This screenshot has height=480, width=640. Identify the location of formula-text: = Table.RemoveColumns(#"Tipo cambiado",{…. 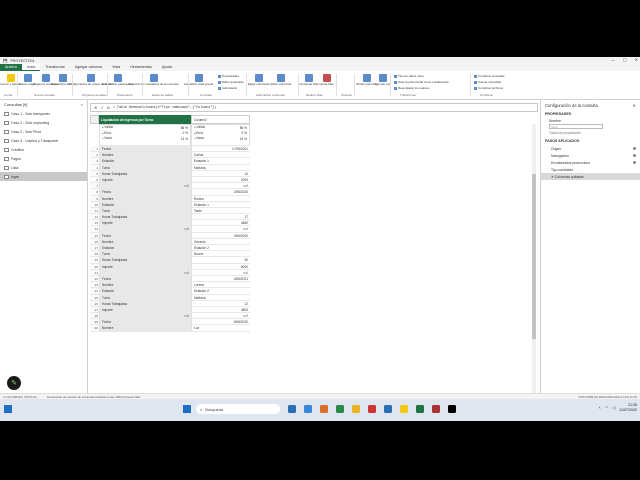
(165, 108).